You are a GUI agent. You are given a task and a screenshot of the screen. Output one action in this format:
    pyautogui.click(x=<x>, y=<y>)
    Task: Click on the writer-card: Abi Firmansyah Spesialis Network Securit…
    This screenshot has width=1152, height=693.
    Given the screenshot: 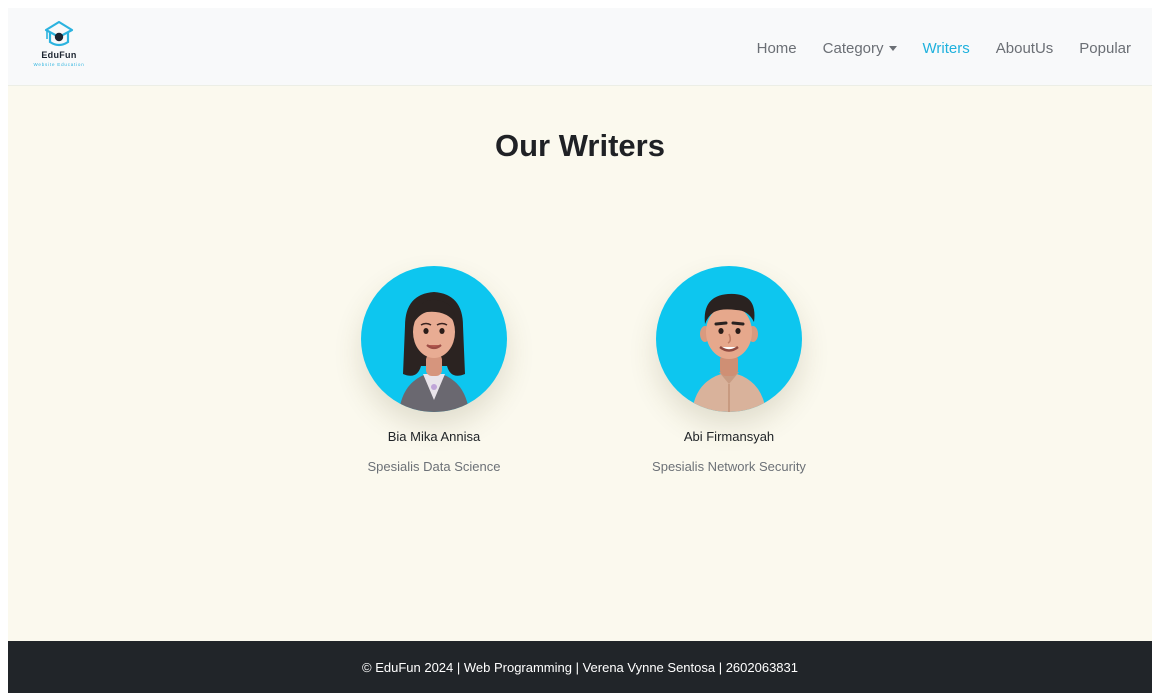 What is the action you would take?
    pyautogui.click(x=729, y=370)
    